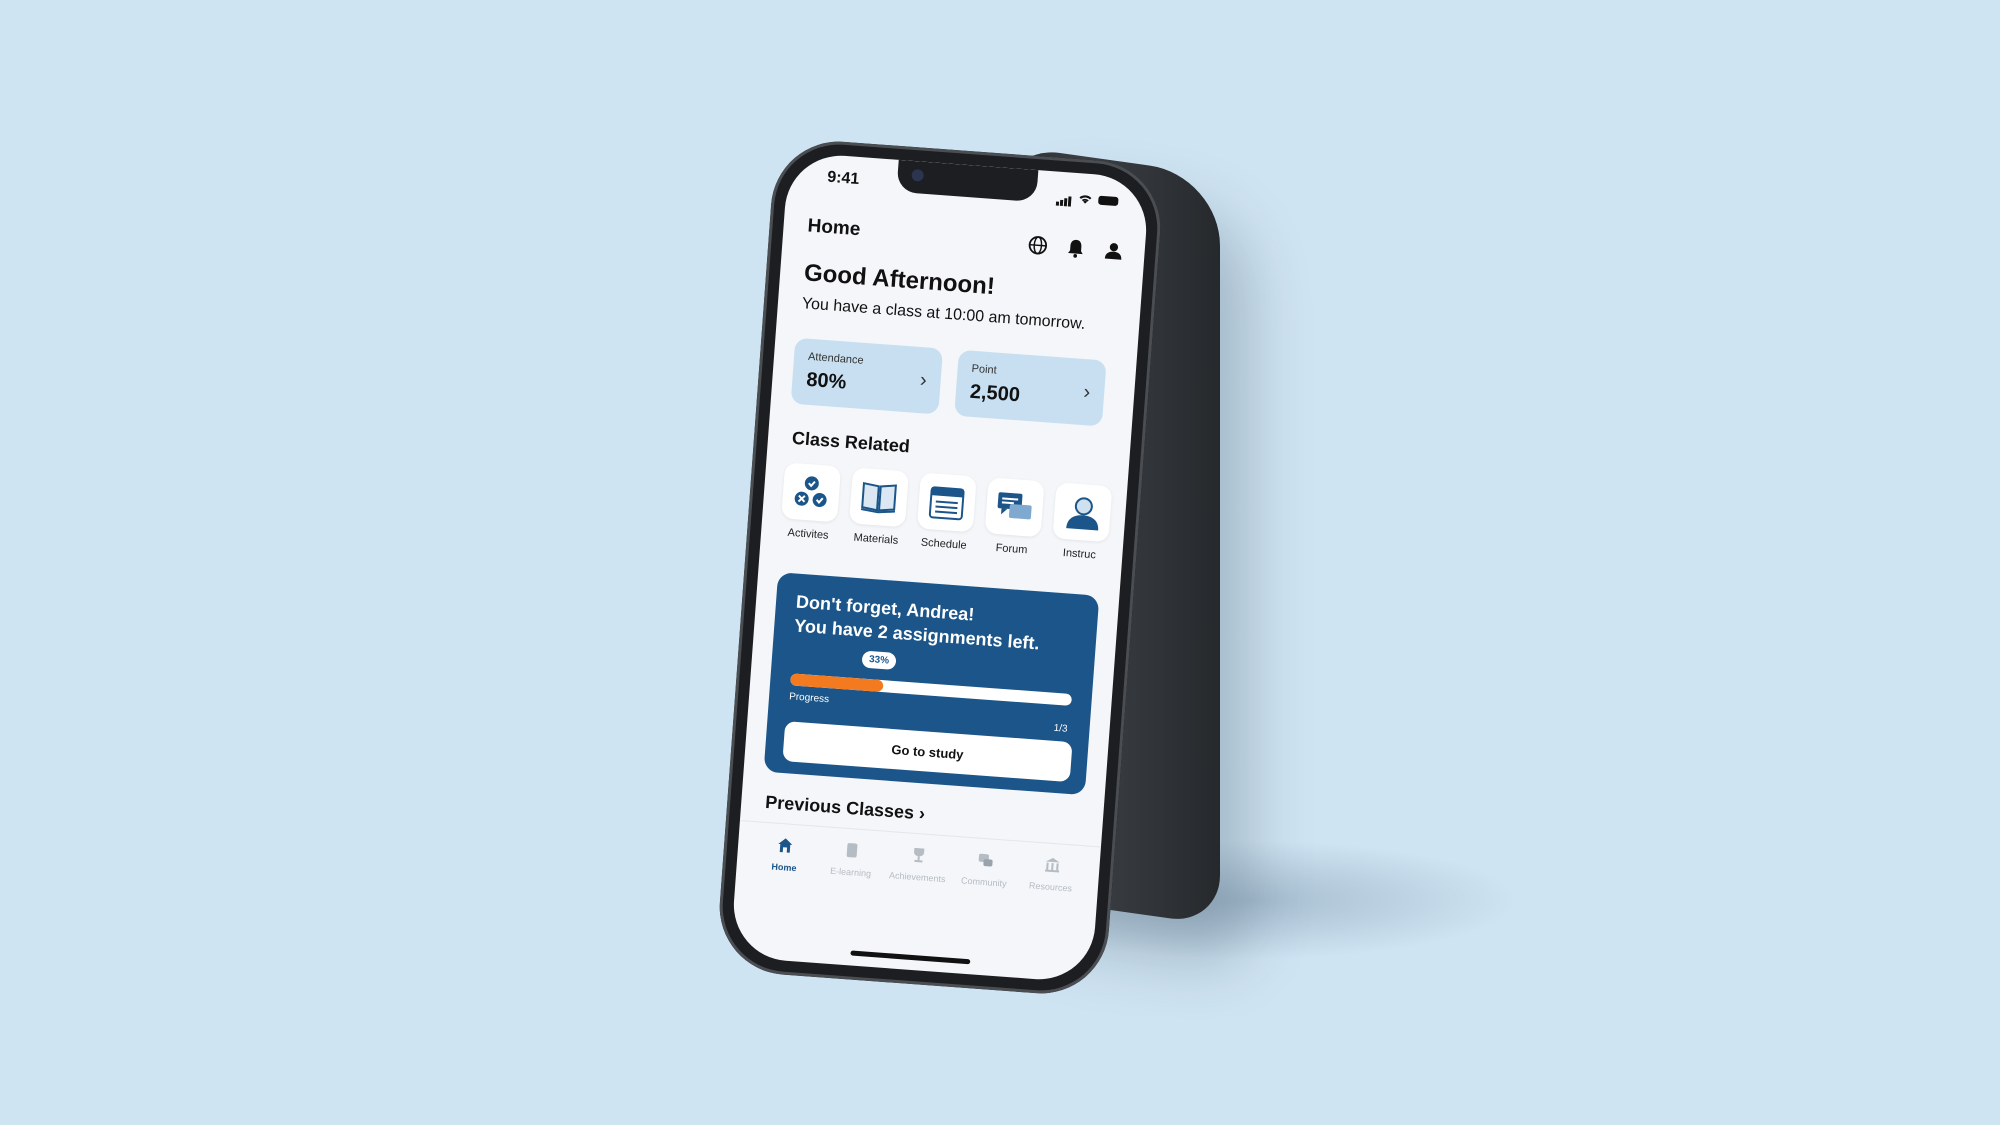 The image size is (2000, 1125). I want to click on progress-fill, so click(836, 683).